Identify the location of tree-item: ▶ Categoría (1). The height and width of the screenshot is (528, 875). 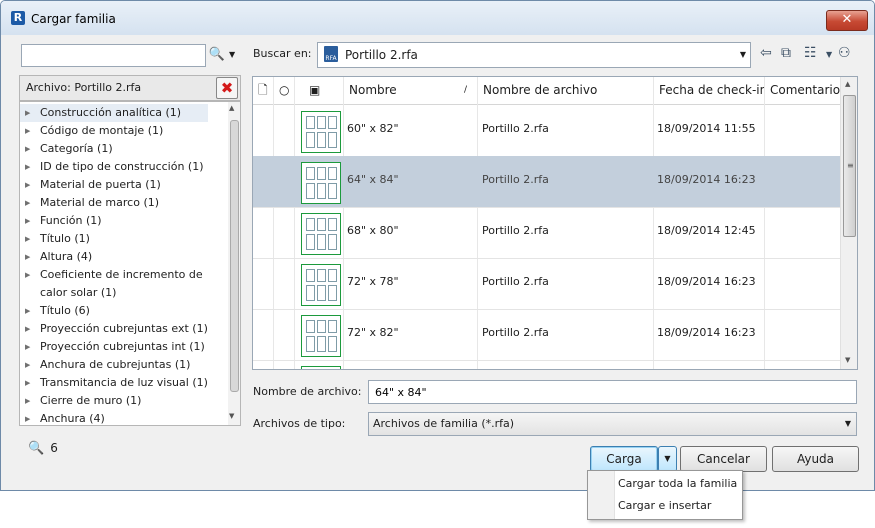
(124, 149).